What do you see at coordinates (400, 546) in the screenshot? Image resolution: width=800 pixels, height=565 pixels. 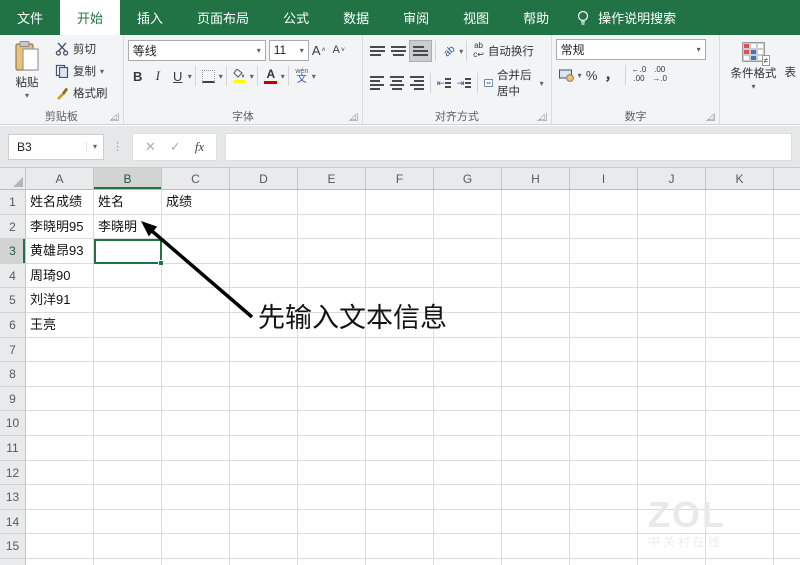 I see `cell-F15` at bounding box center [400, 546].